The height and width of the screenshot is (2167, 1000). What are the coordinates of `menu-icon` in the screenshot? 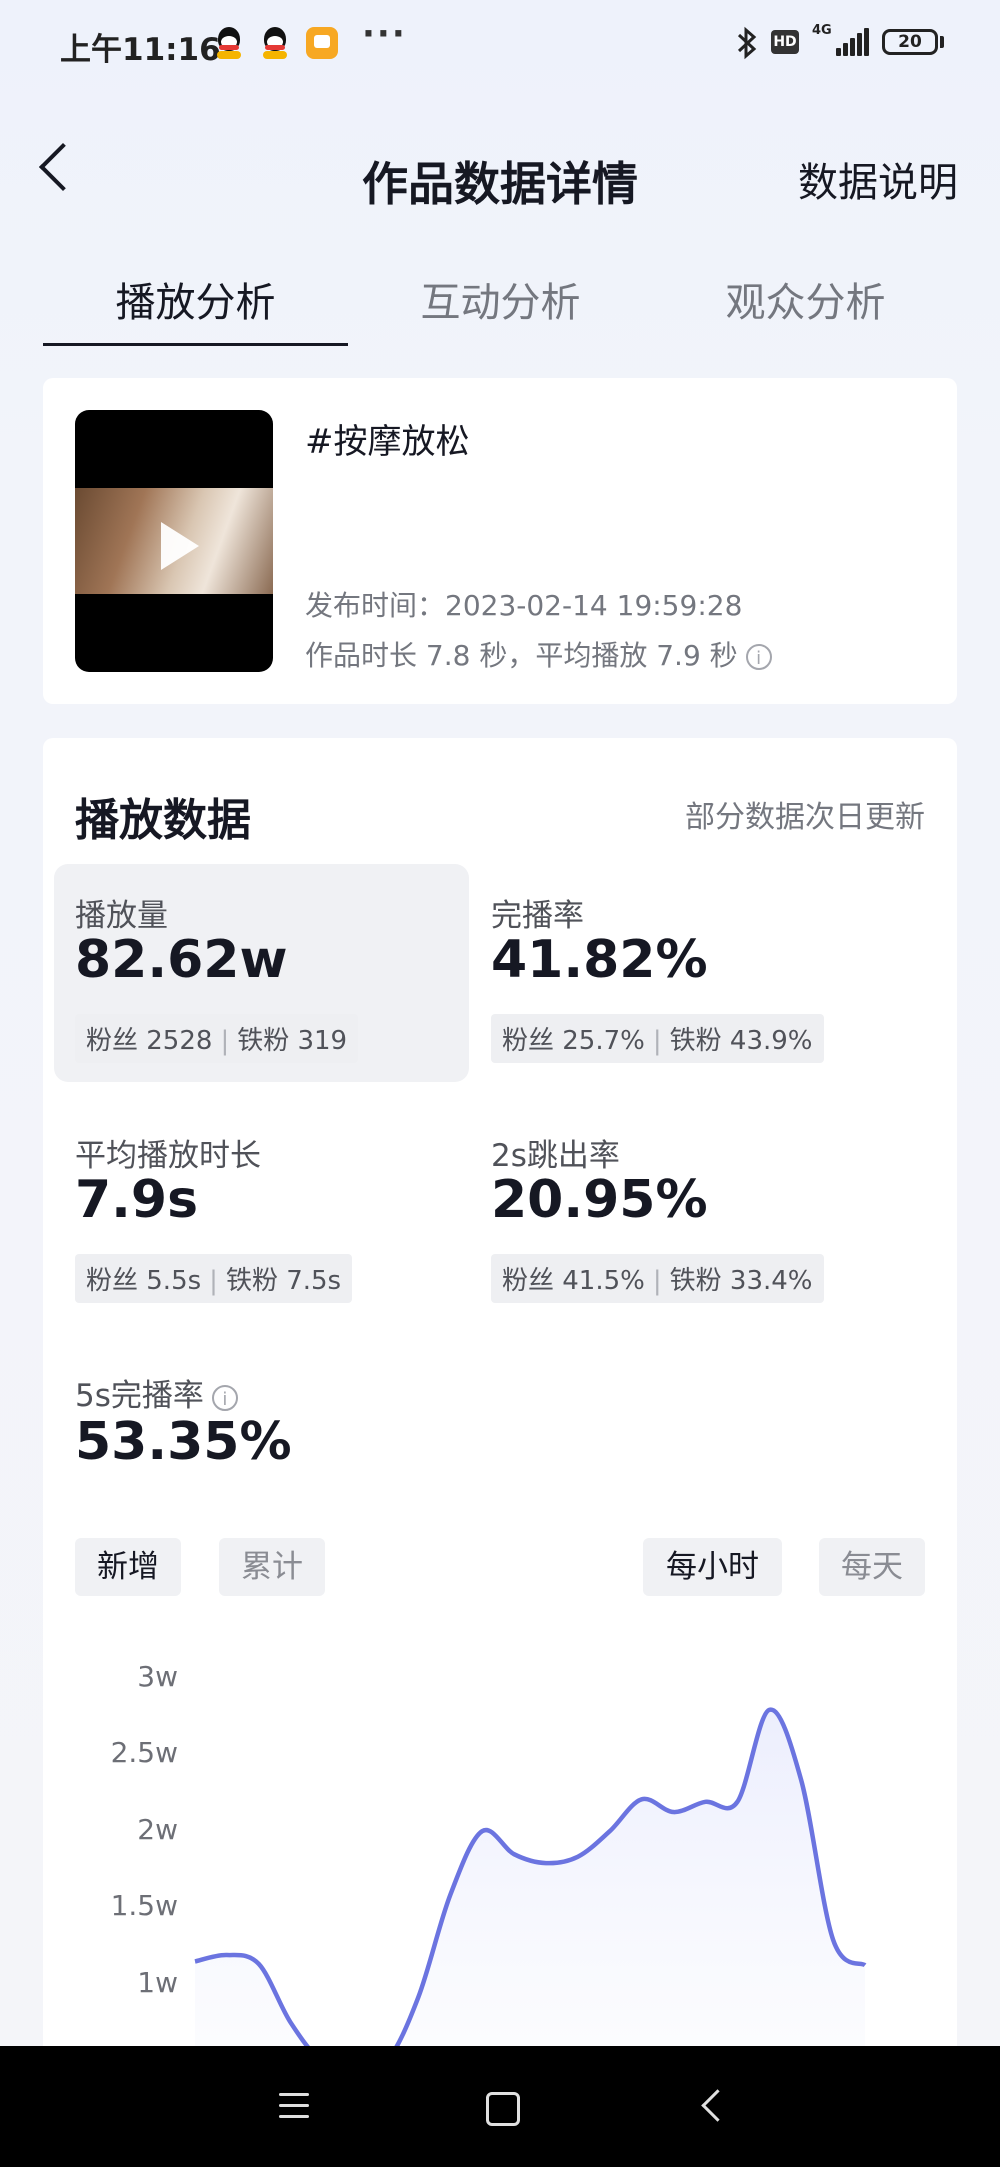 It's located at (294, 2109).